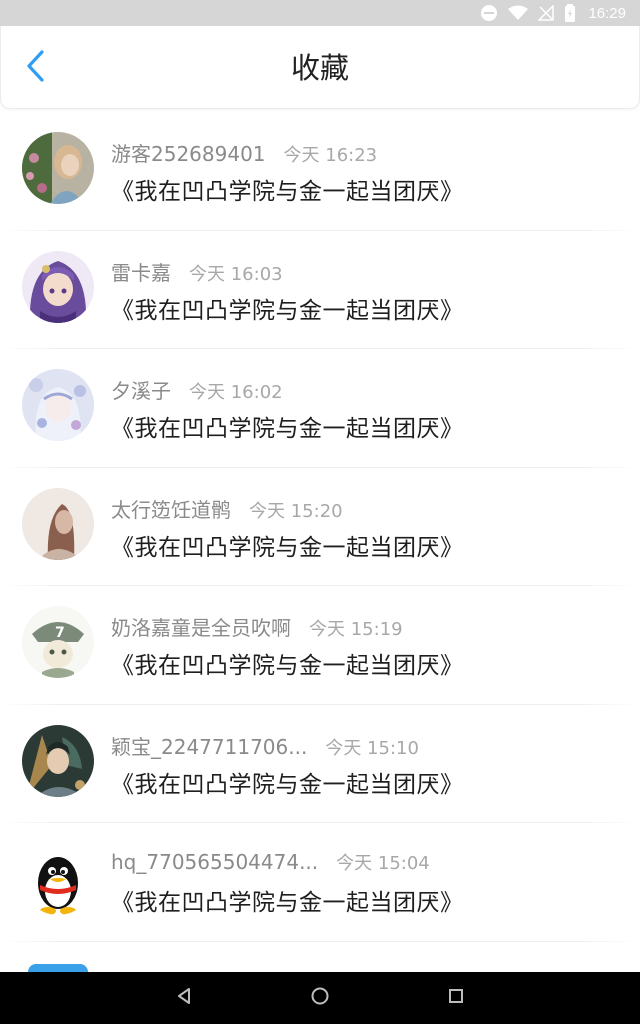 The width and height of the screenshot is (640, 1024). Describe the element at coordinates (356, 629) in the screenshot. I see `timestamp: 今天 15:19` at that location.